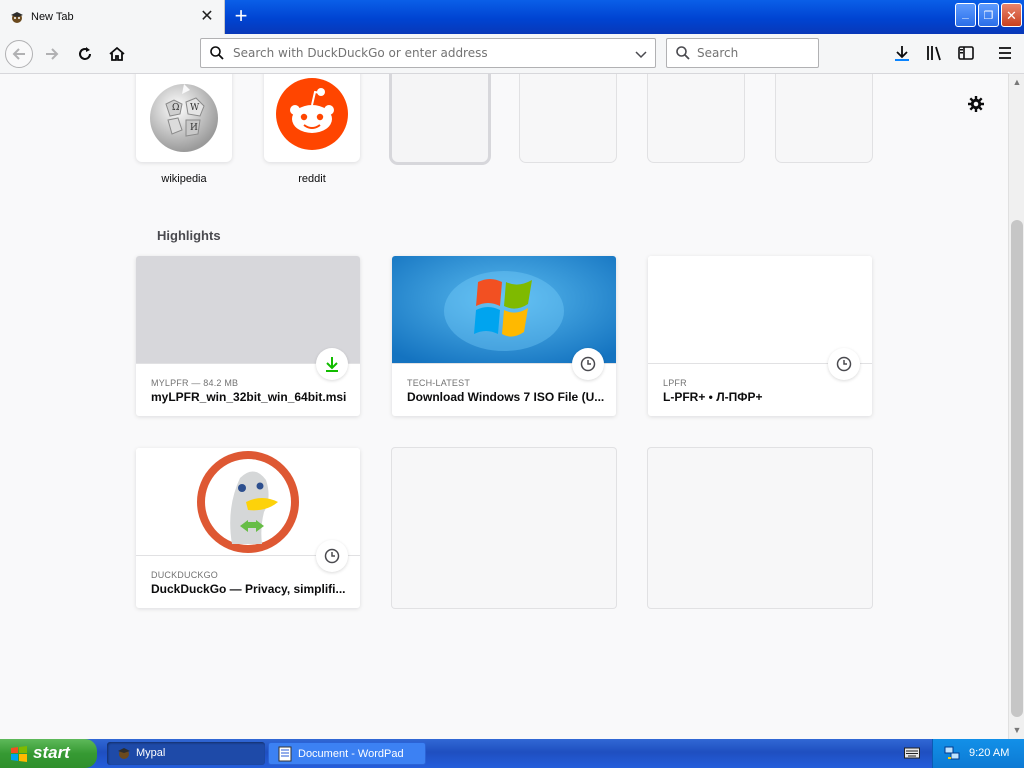 The width and height of the screenshot is (1024, 768). What do you see at coordinates (175, 108) in the screenshot?
I see `svg-text: Ω` at bounding box center [175, 108].